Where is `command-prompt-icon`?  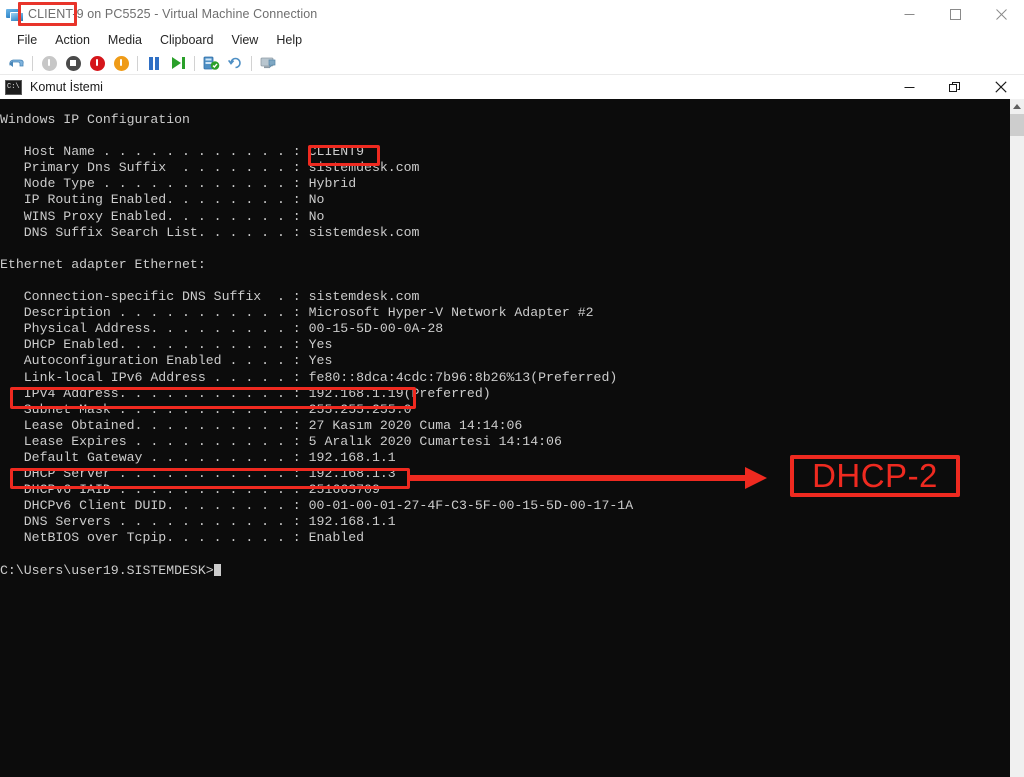 command-prompt-icon is located at coordinates (13, 87).